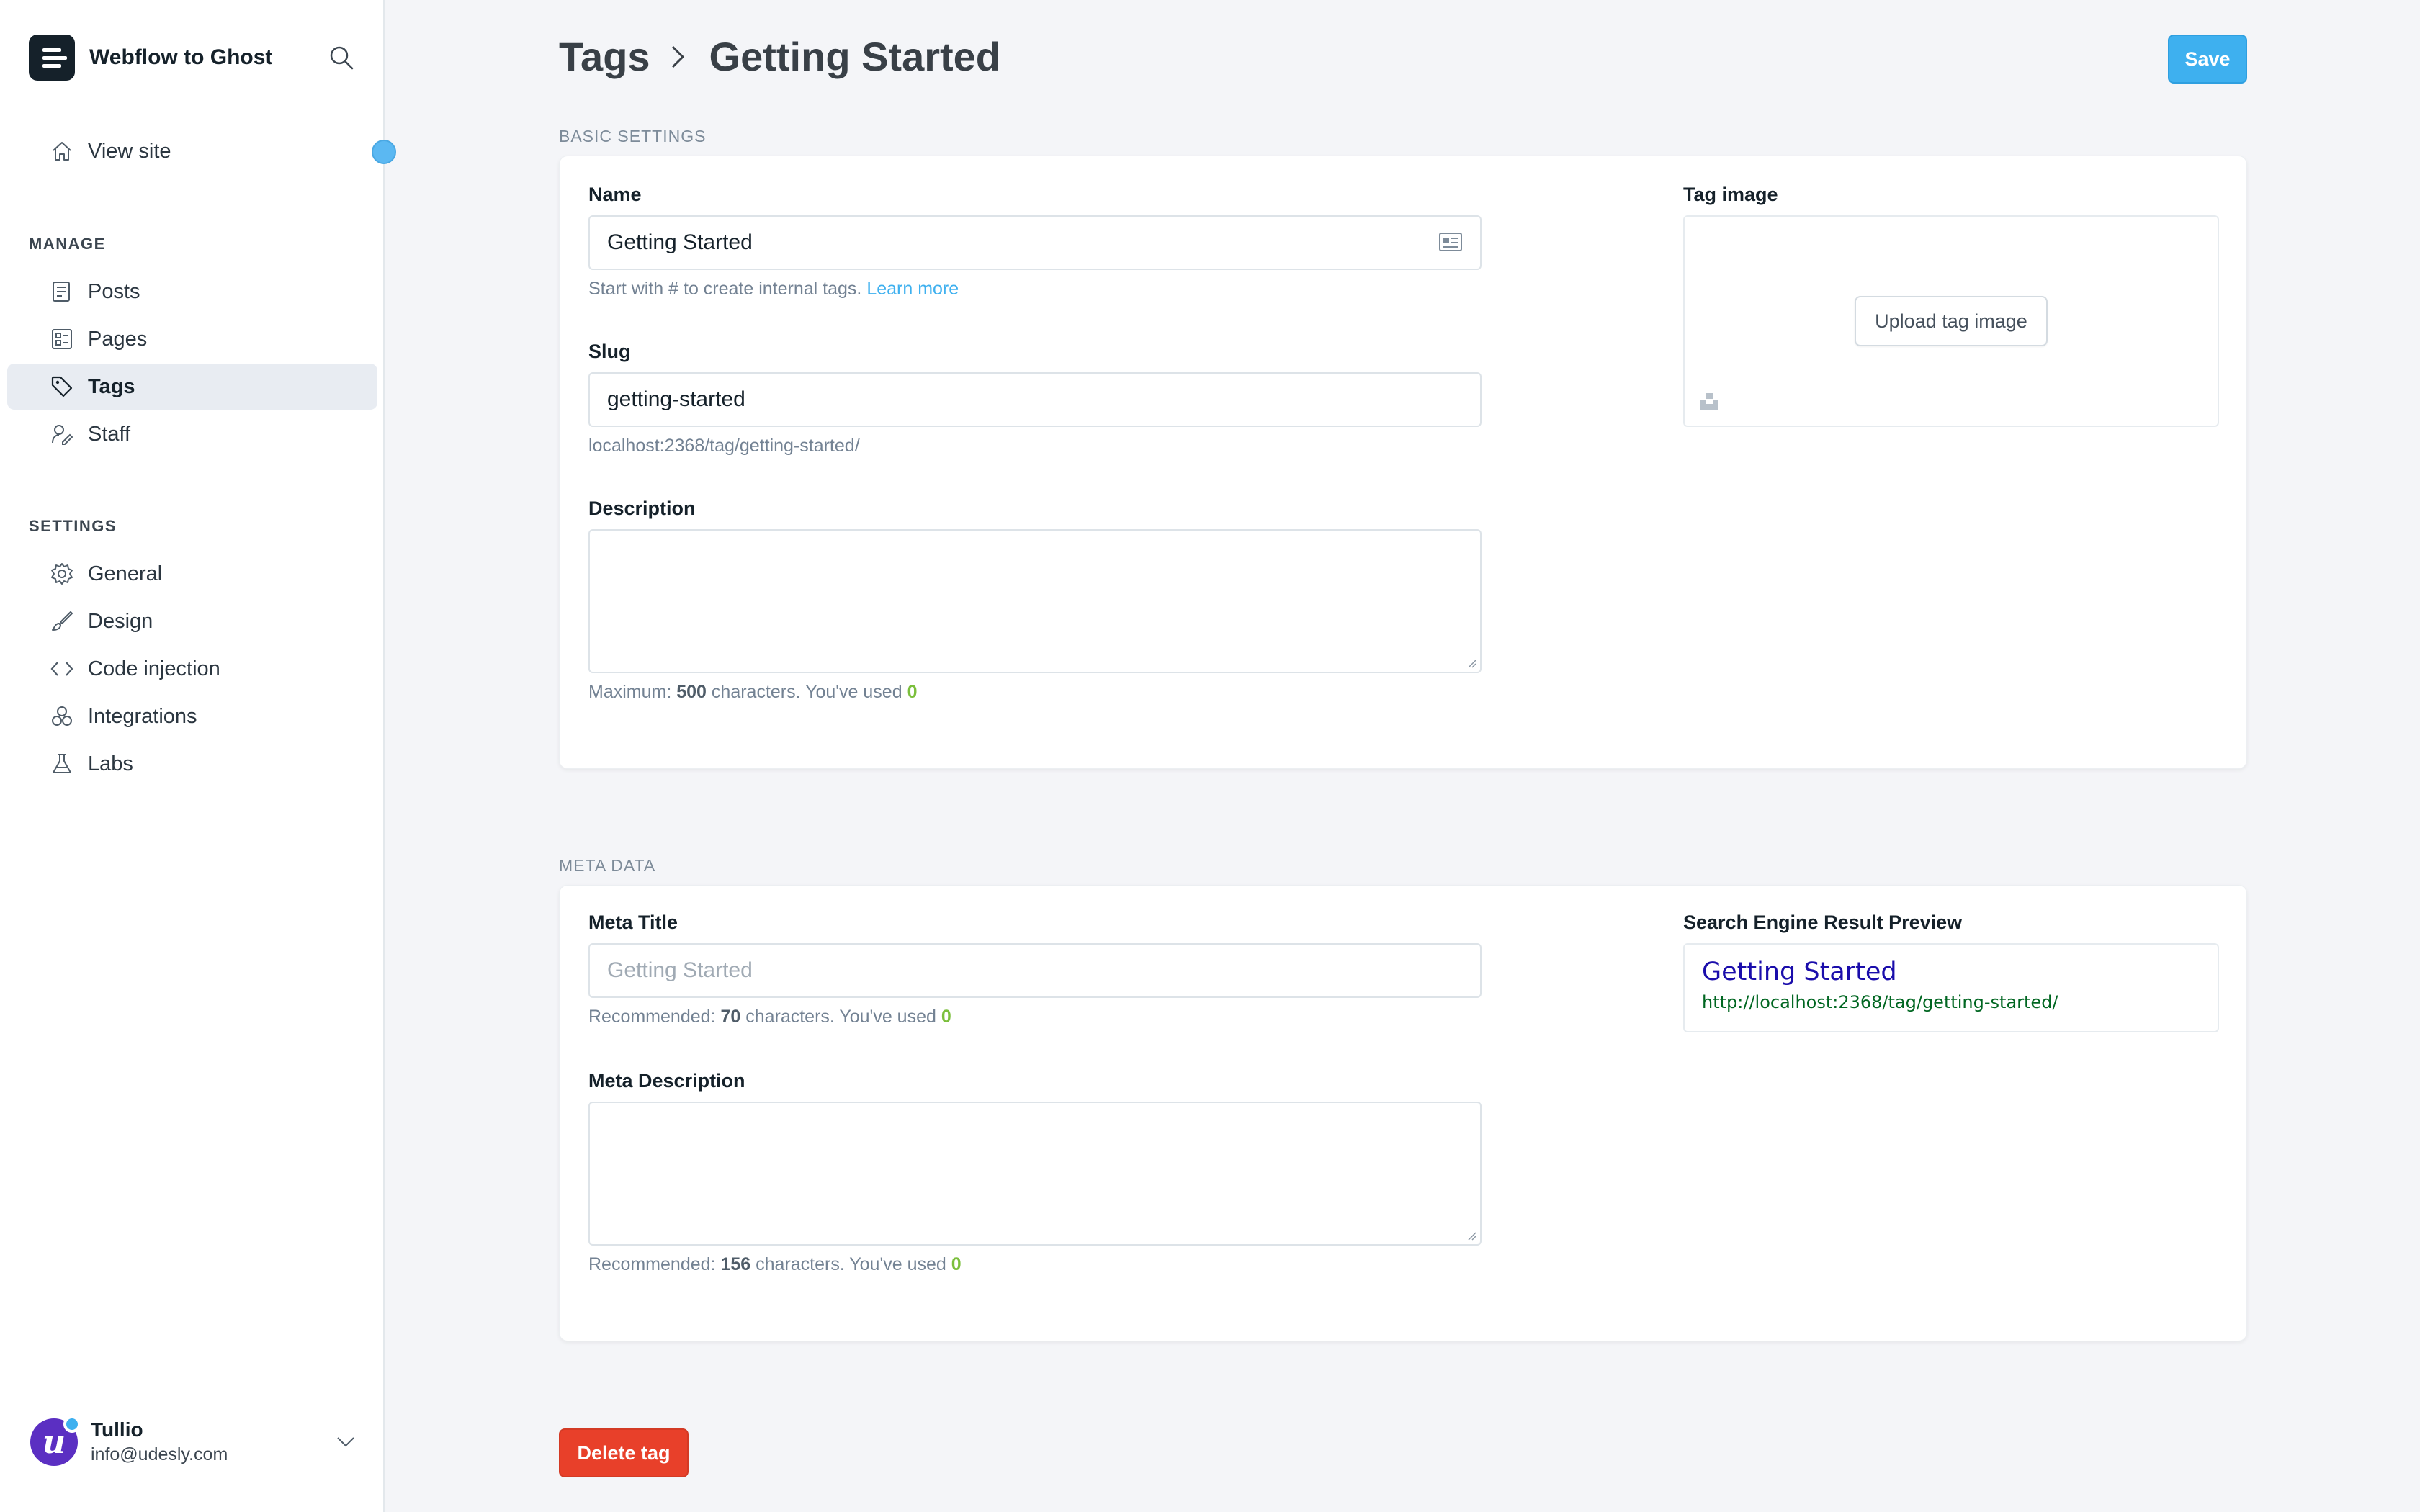  What do you see at coordinates (154, 668) in the screenshot?
I see `sidebar-item-label: Code injection` at bounding box center [154, 668].